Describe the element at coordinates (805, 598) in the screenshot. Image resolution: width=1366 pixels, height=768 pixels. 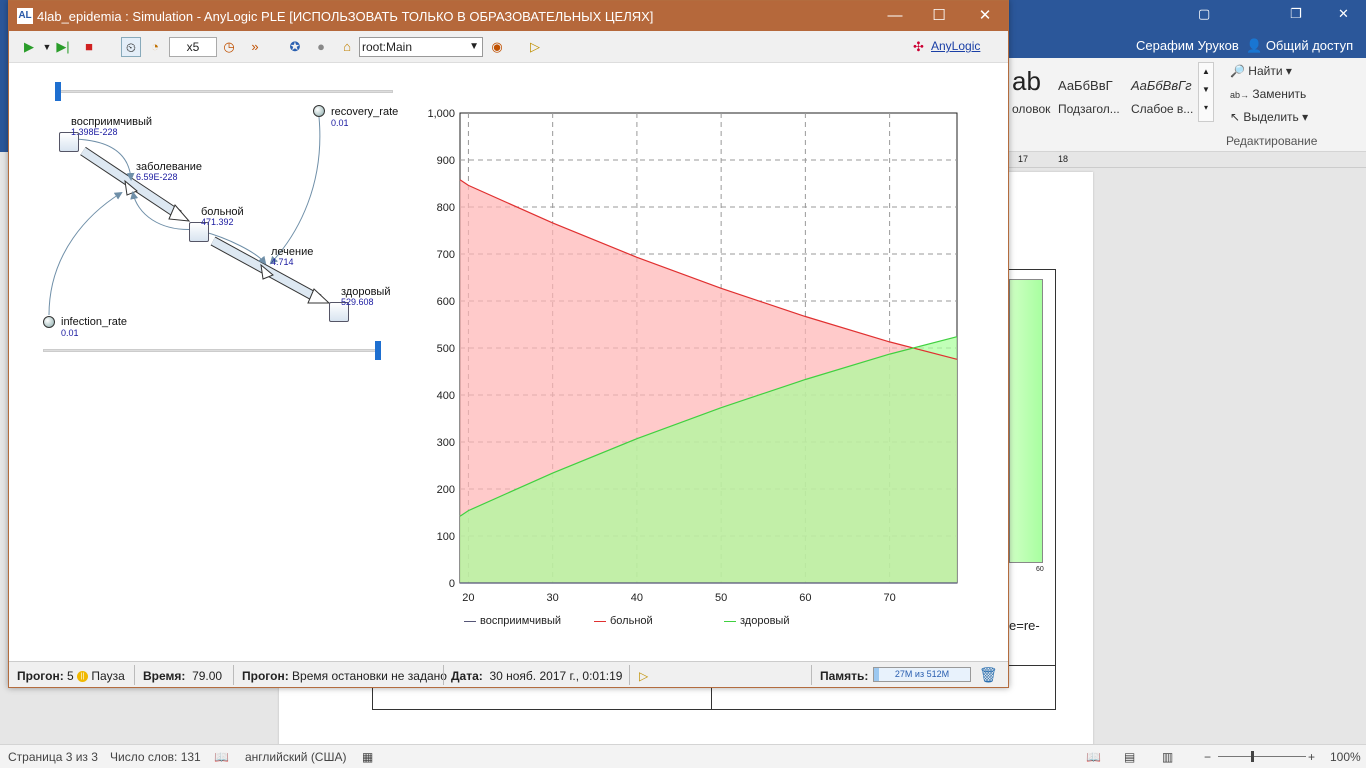
I see `x-tick-label: 60` at that location.